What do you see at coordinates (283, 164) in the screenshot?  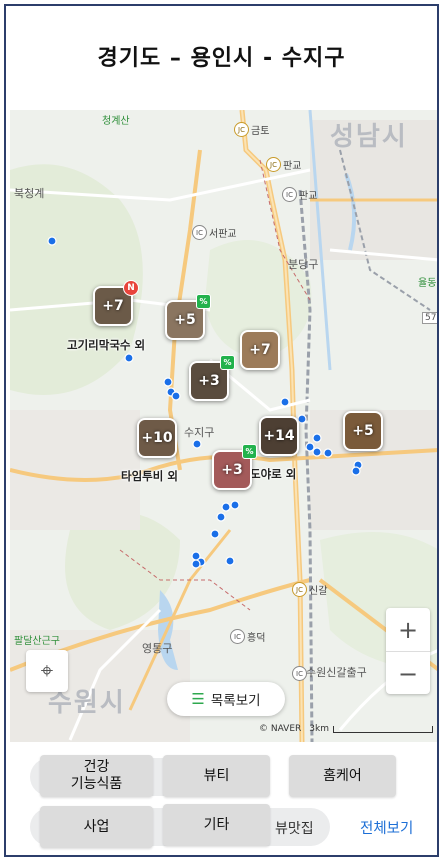 I see `jc-pangyo: JC 판교` at bounding box center [283, 164].